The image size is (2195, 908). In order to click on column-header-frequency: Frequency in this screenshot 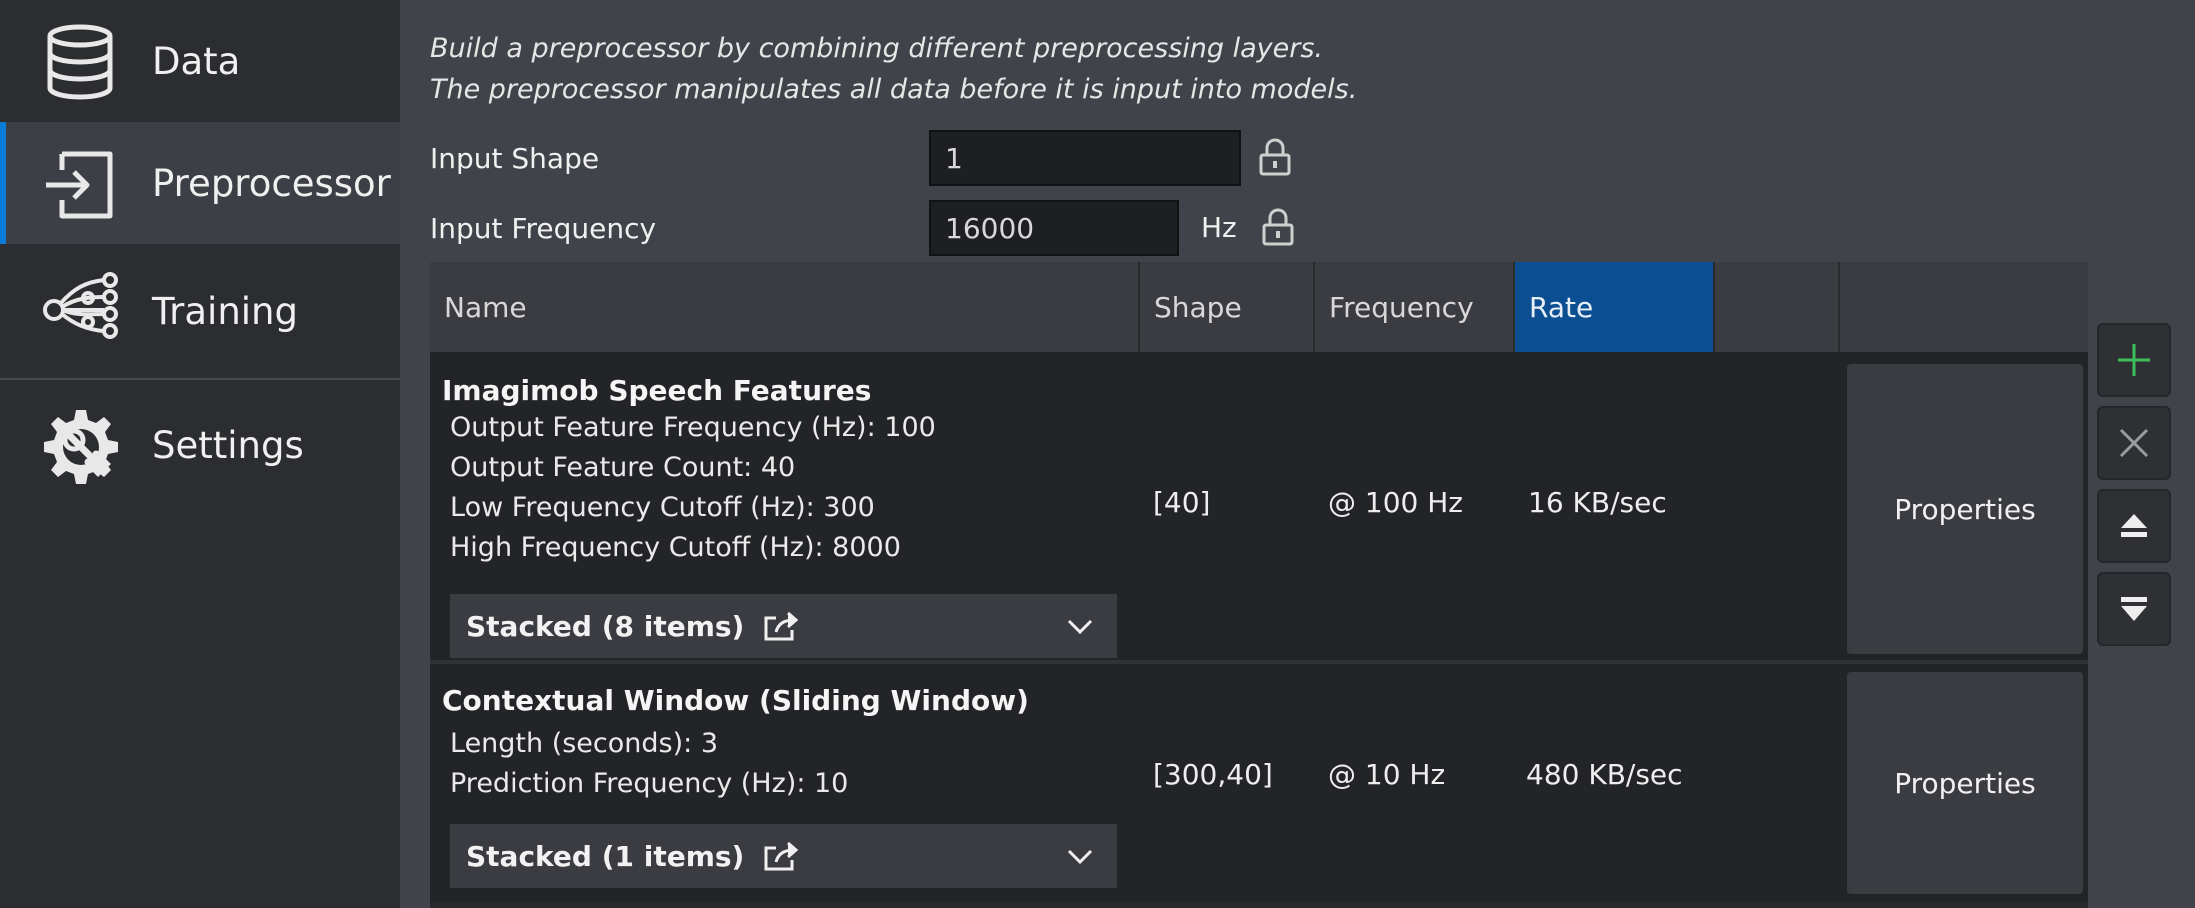, I will do `click(1415, 307)`.